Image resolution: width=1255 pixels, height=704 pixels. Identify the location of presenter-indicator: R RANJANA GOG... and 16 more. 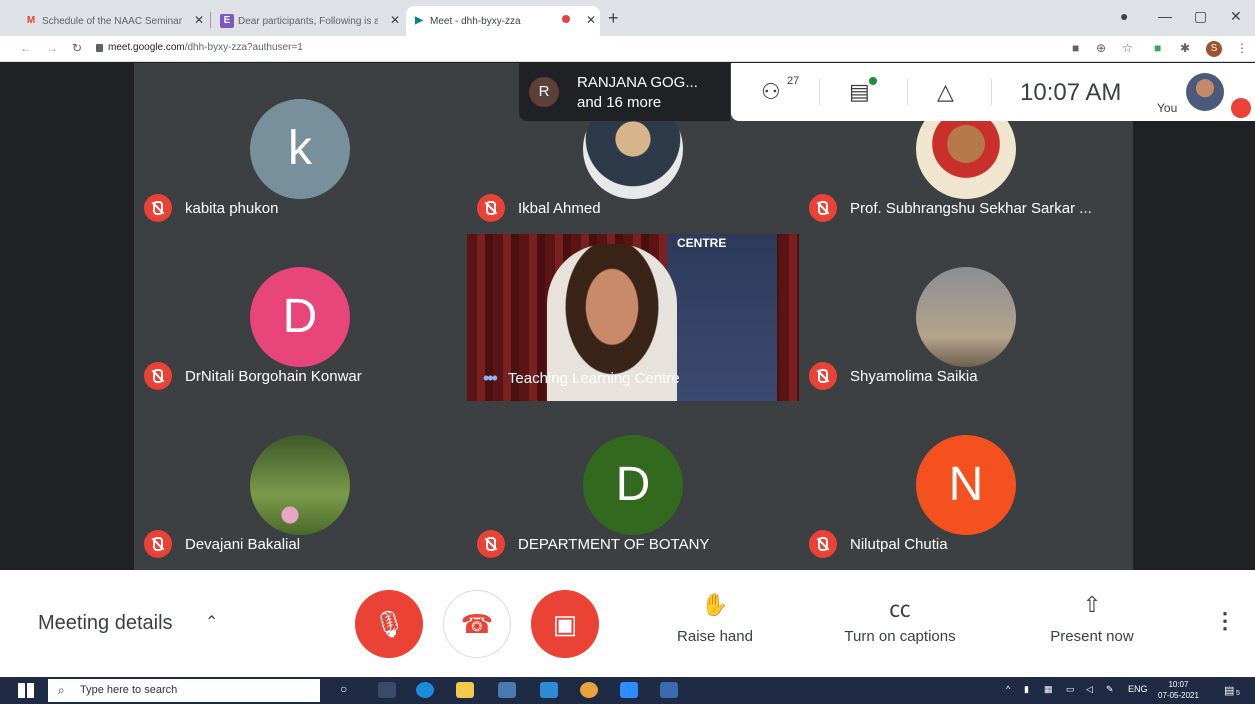
(624, 92).